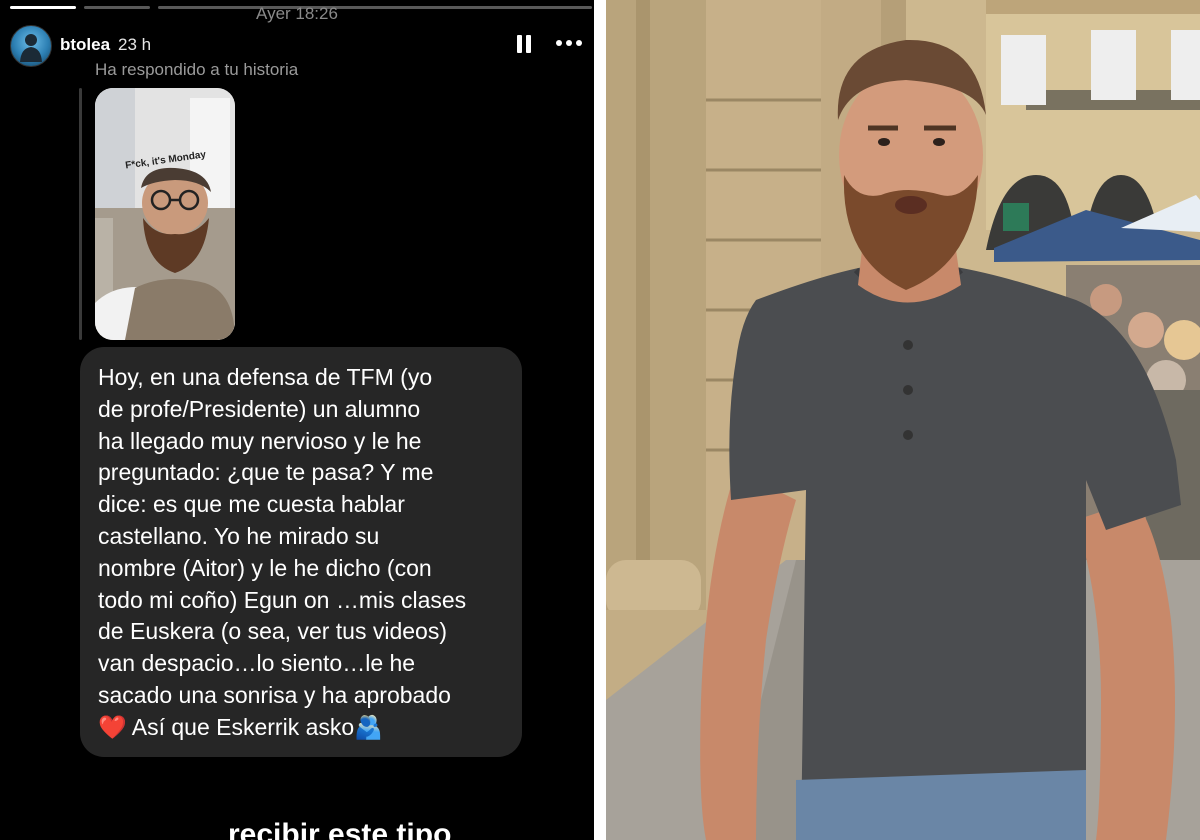 The height and width of the screenshot is (840, 1200). I want to click on time-ago: 23 h, so click(135, 44).